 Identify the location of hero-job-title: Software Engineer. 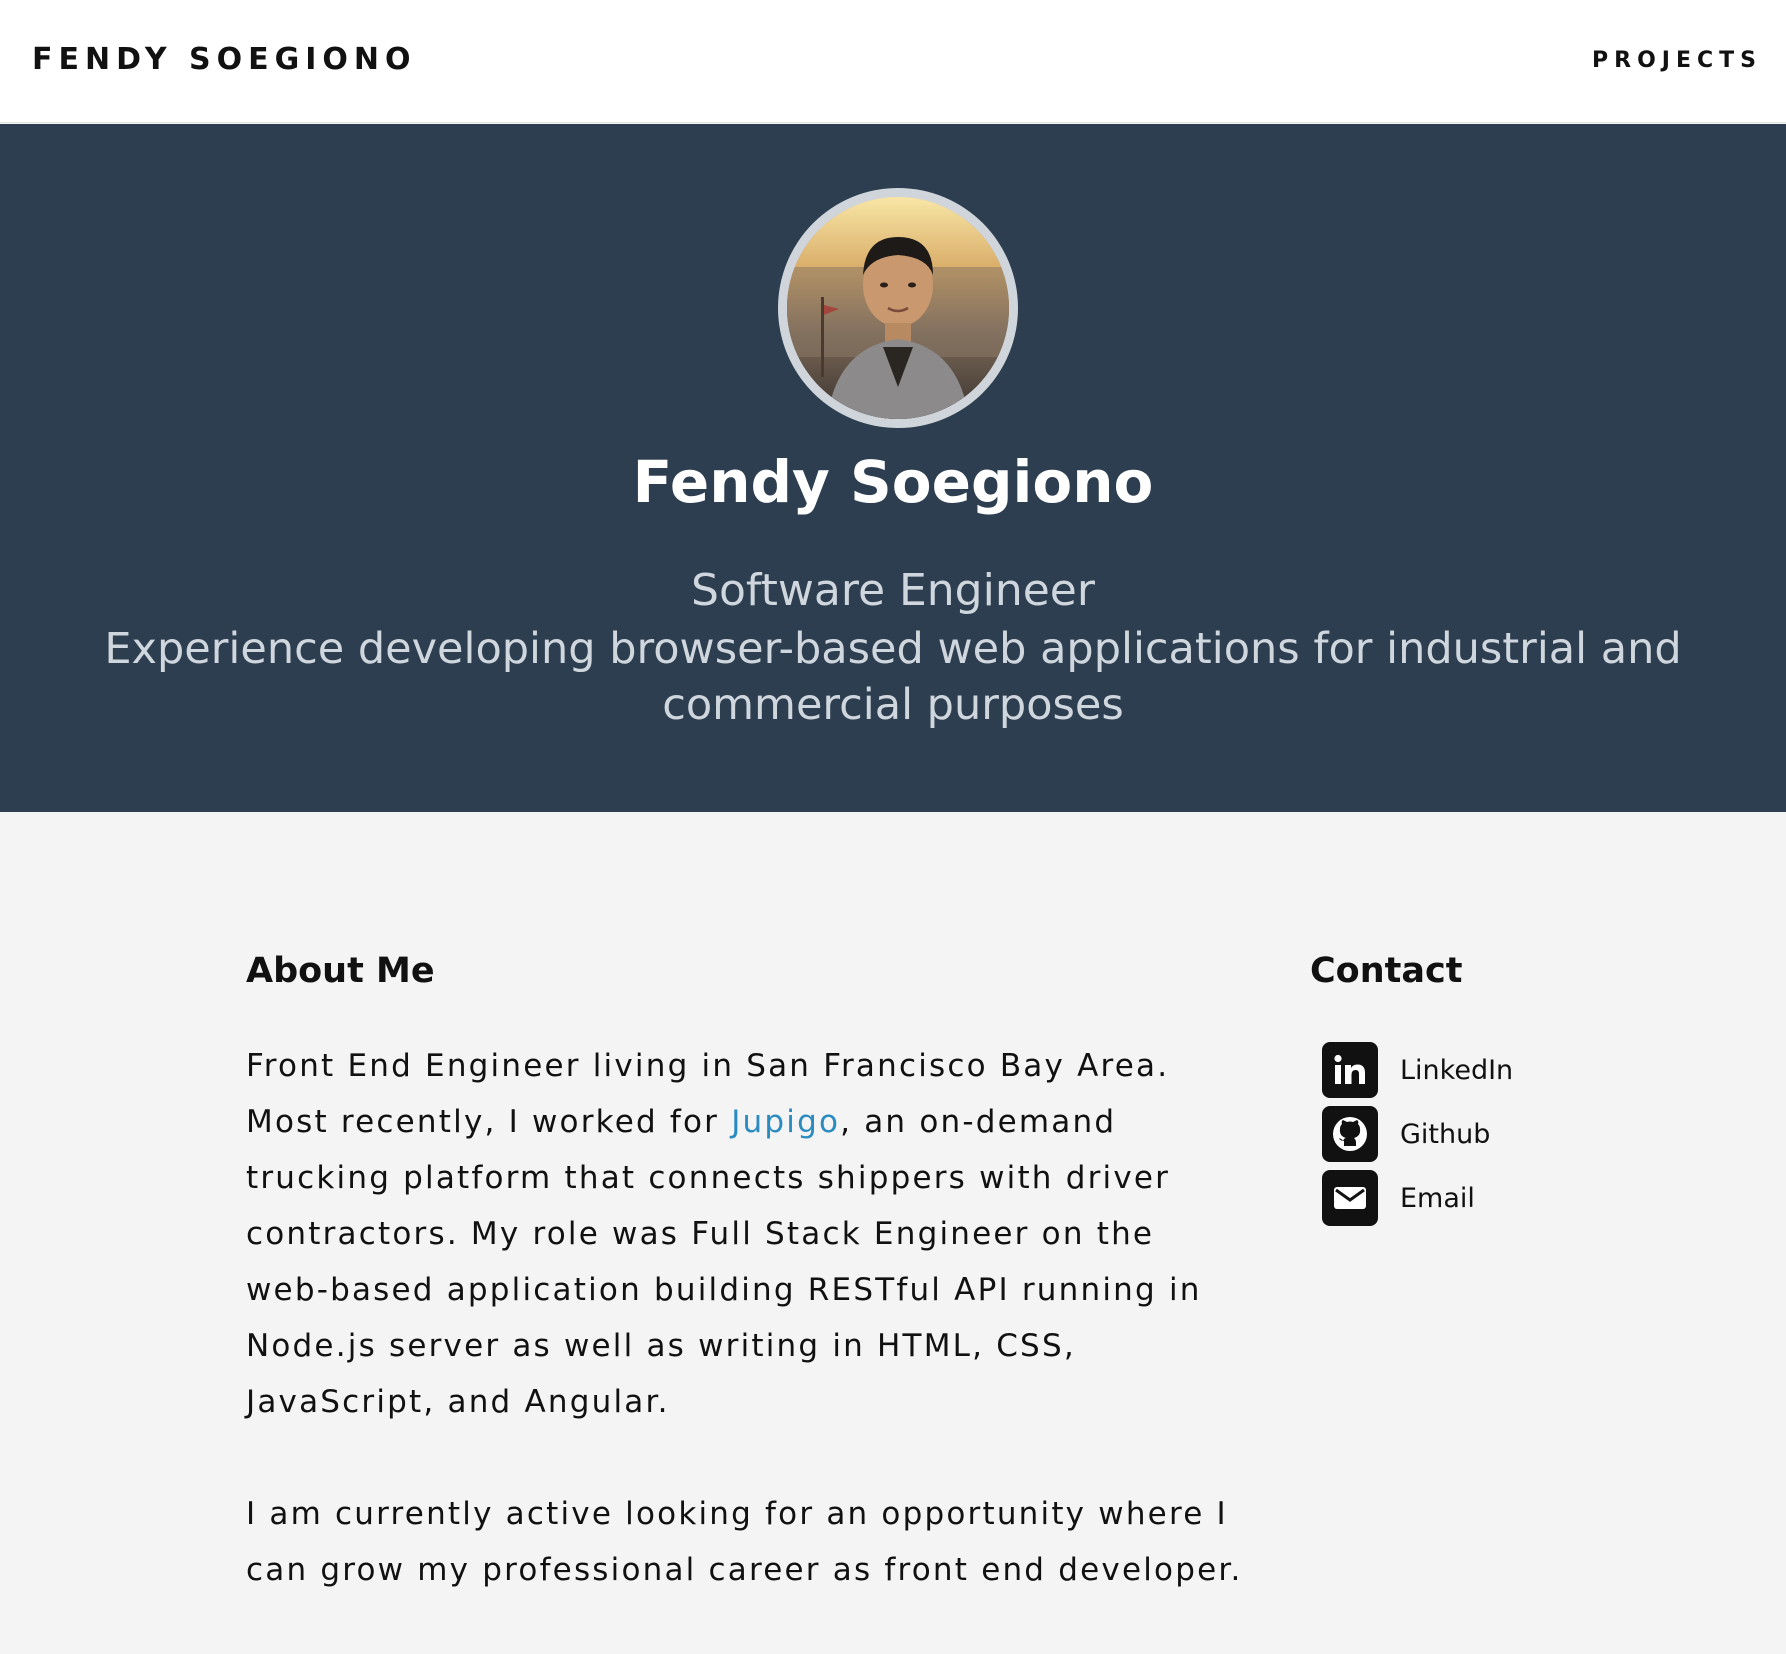
(893, 590).